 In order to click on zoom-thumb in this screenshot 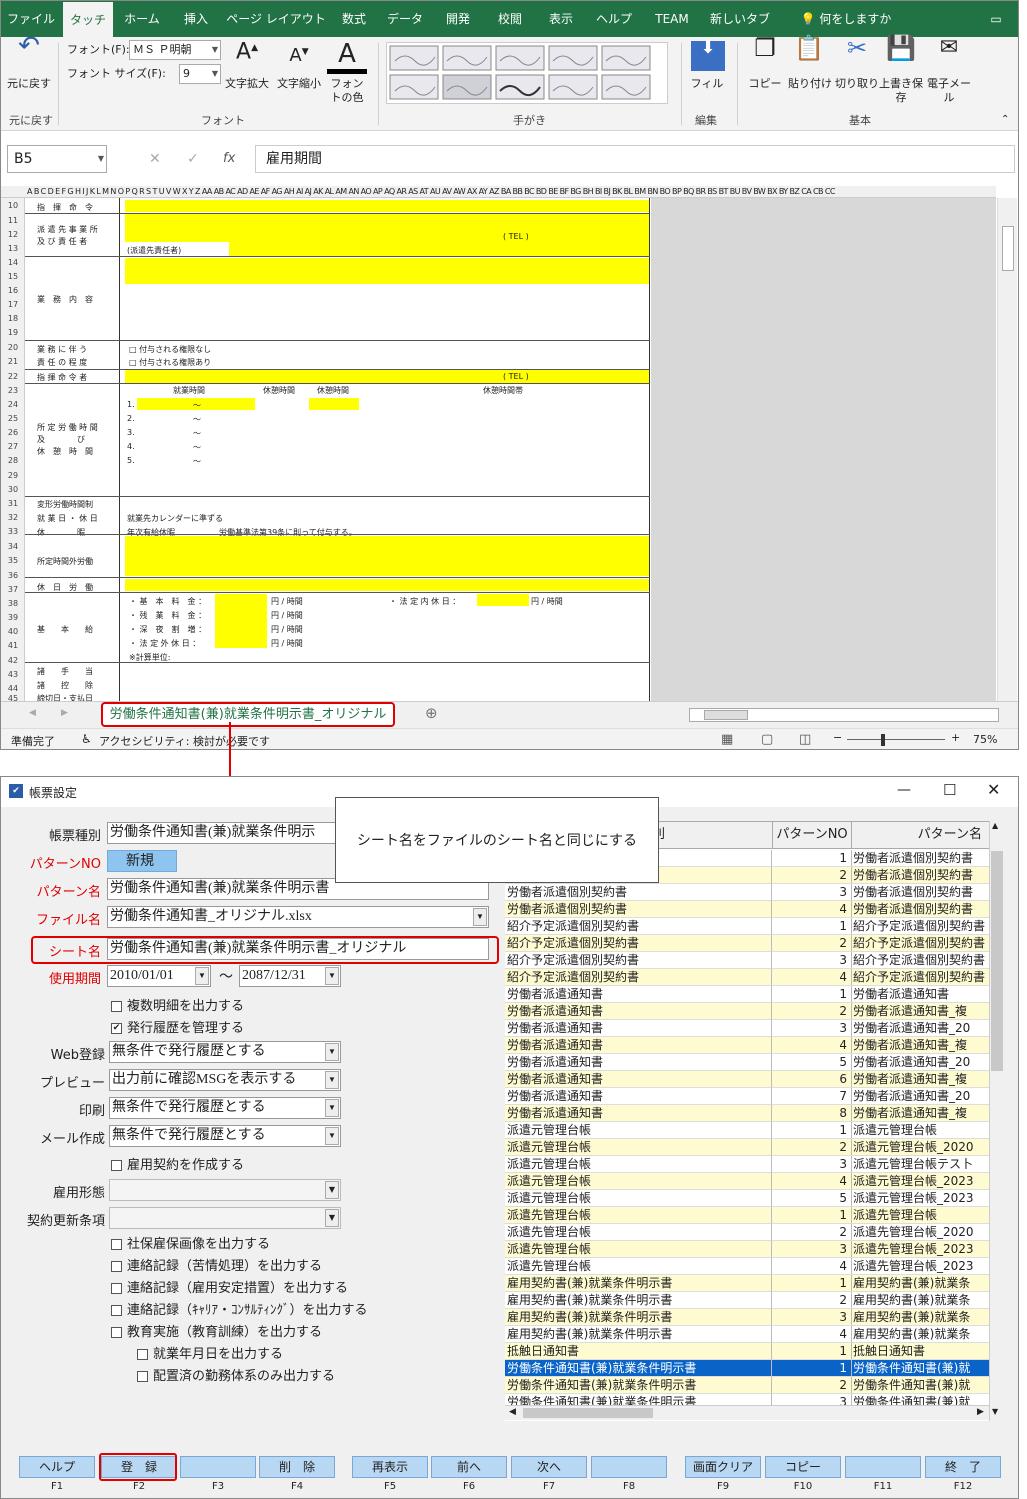, I will do `click(883, 740)`.